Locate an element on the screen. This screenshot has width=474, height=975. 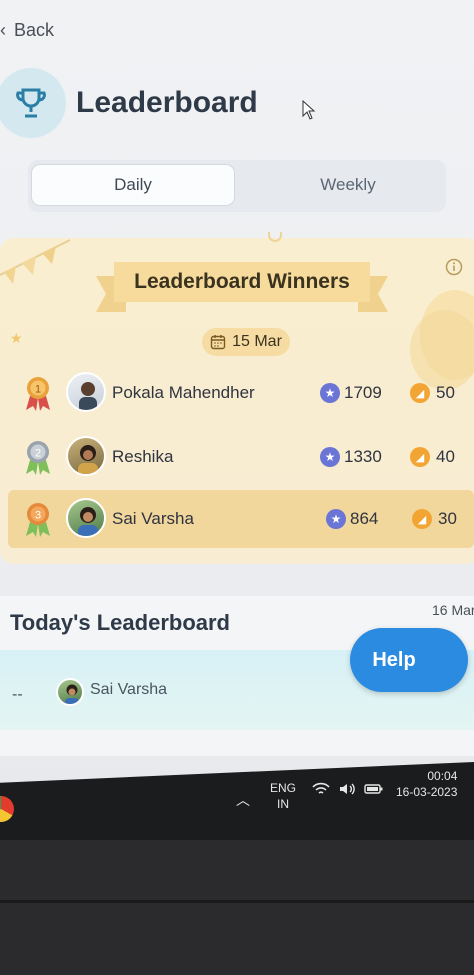
info-icon is located at coordinates (454, 267).